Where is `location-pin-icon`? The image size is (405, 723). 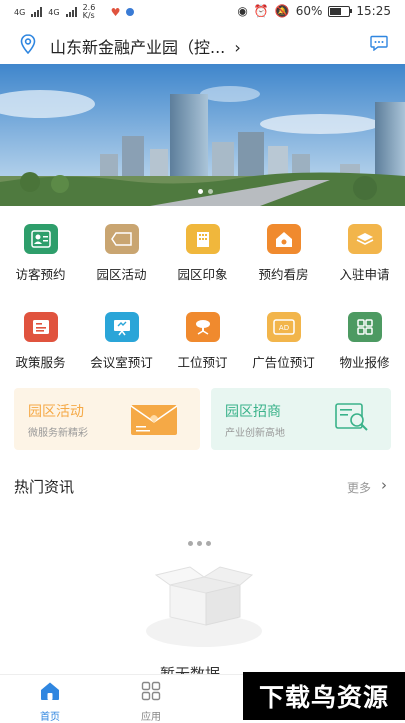
location-pin-icon is located at coordinates (28, 46).